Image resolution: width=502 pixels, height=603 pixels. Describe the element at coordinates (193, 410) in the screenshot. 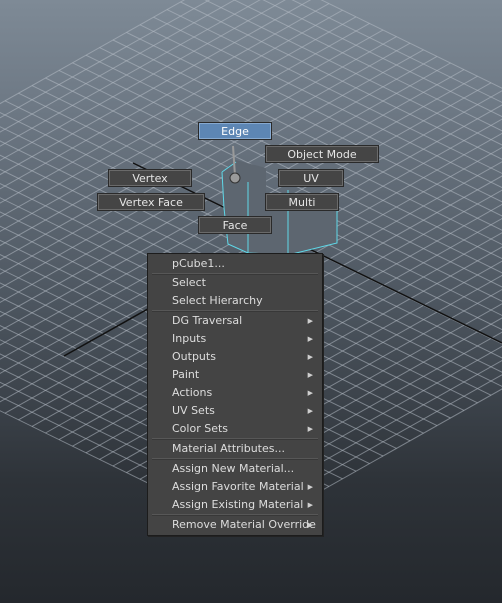

I see `menu-item-label: UV Sets` at that location.